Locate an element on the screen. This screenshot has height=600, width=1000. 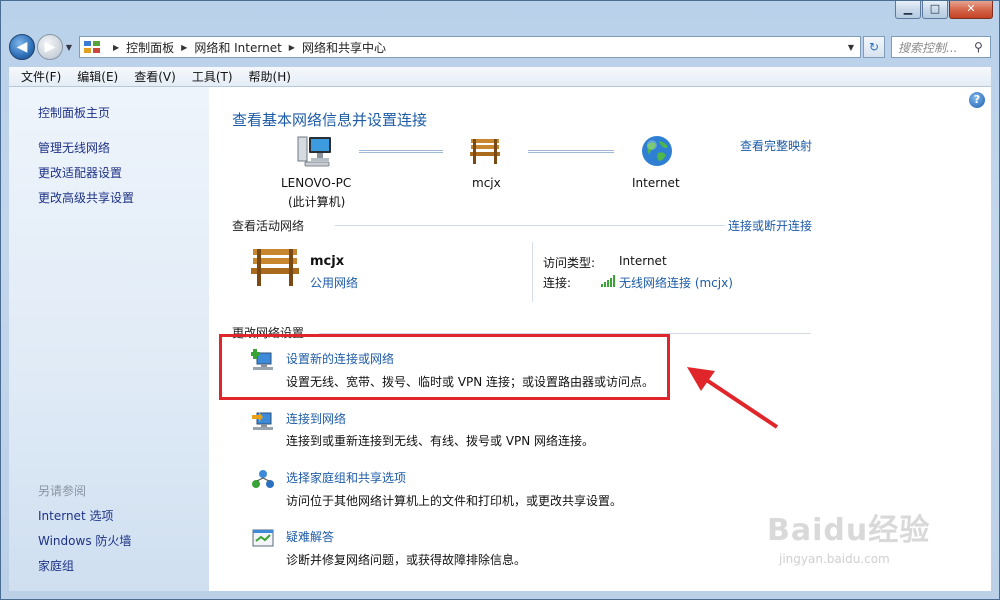
address-bar: ▶ 控制面板 ▶ 网络和 Internet ▶ 网络和共享中心 ▼ is located at coordinates (470, 47).